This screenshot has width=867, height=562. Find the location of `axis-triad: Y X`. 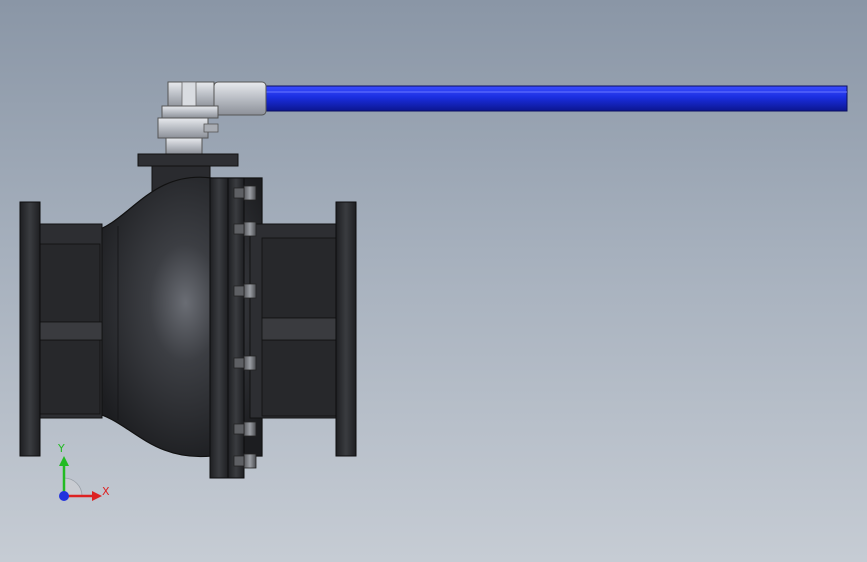

axis-triad: Y X is located at coordinates (85, 475).